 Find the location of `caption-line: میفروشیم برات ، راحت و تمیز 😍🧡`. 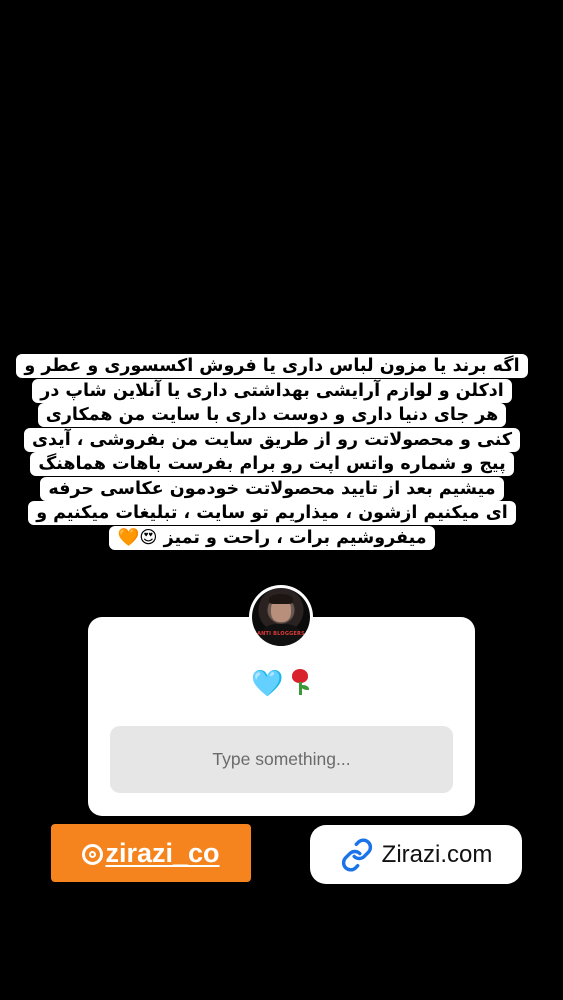

caption-line: میفروشیم برات ، راحت و تمیز 😍🧡 is located at coordinates (272, 537).